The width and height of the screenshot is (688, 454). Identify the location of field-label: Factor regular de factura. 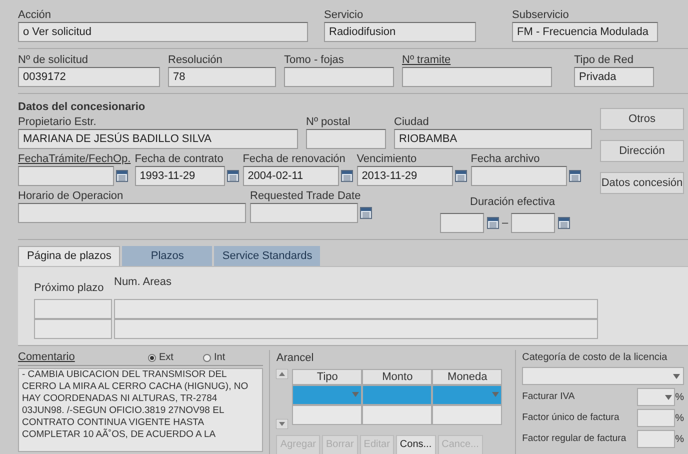
(575, 439).